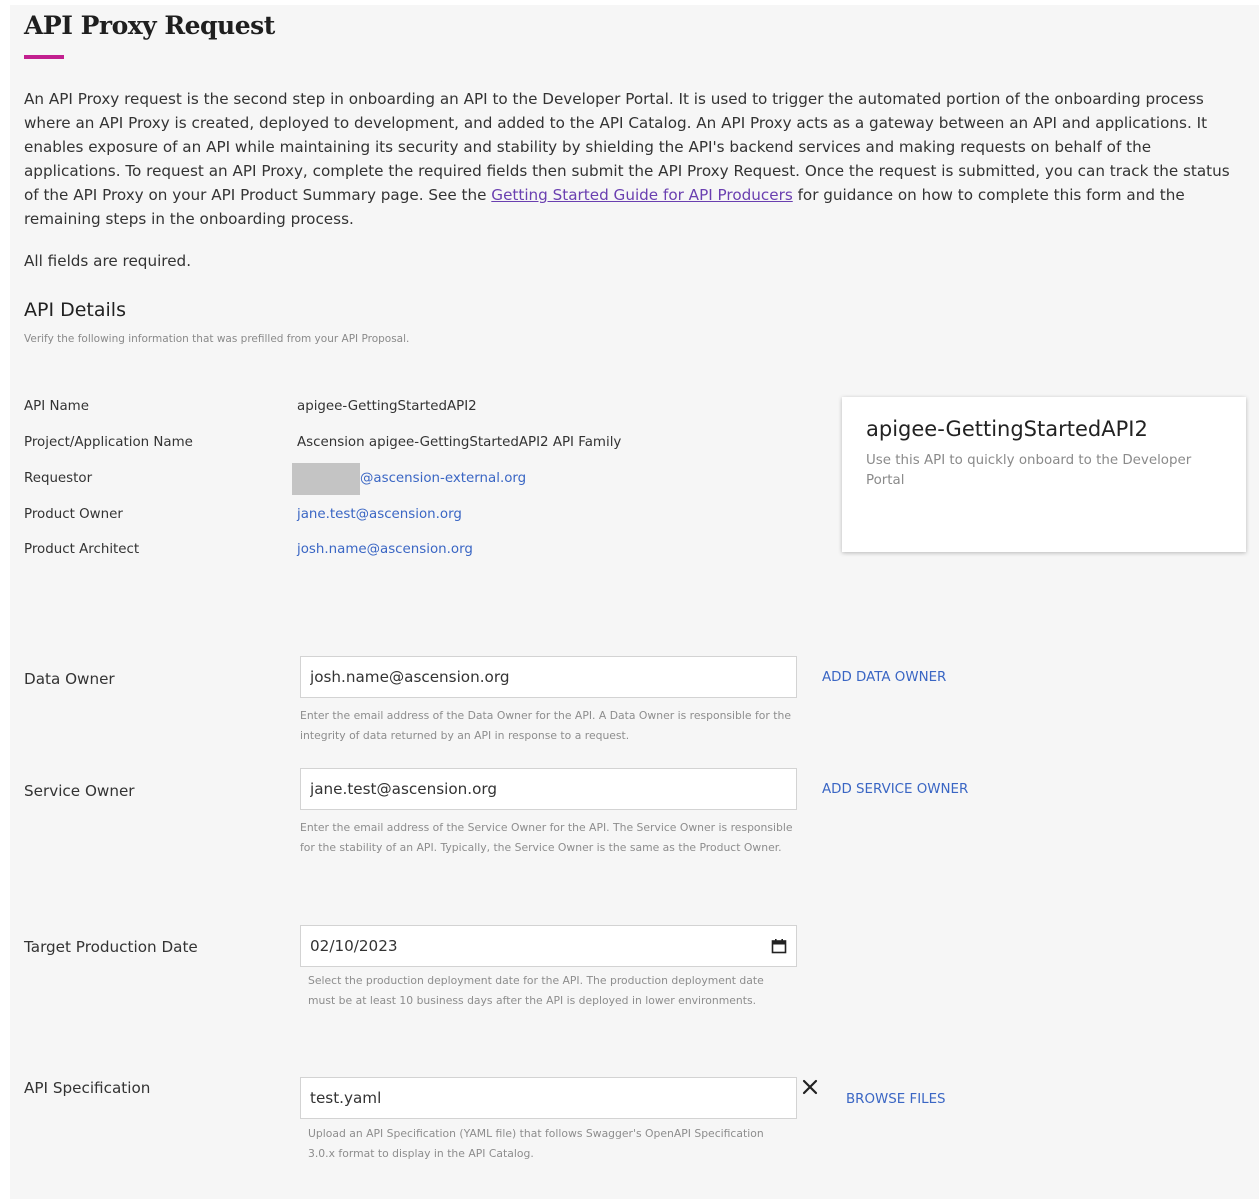 This screenshot has height=1199, width=1259. Describe the element at coordinates (387, 406) in the screenshot. I see `detail-value-api-name: apigee-GettingStartedAPI2` at that location.